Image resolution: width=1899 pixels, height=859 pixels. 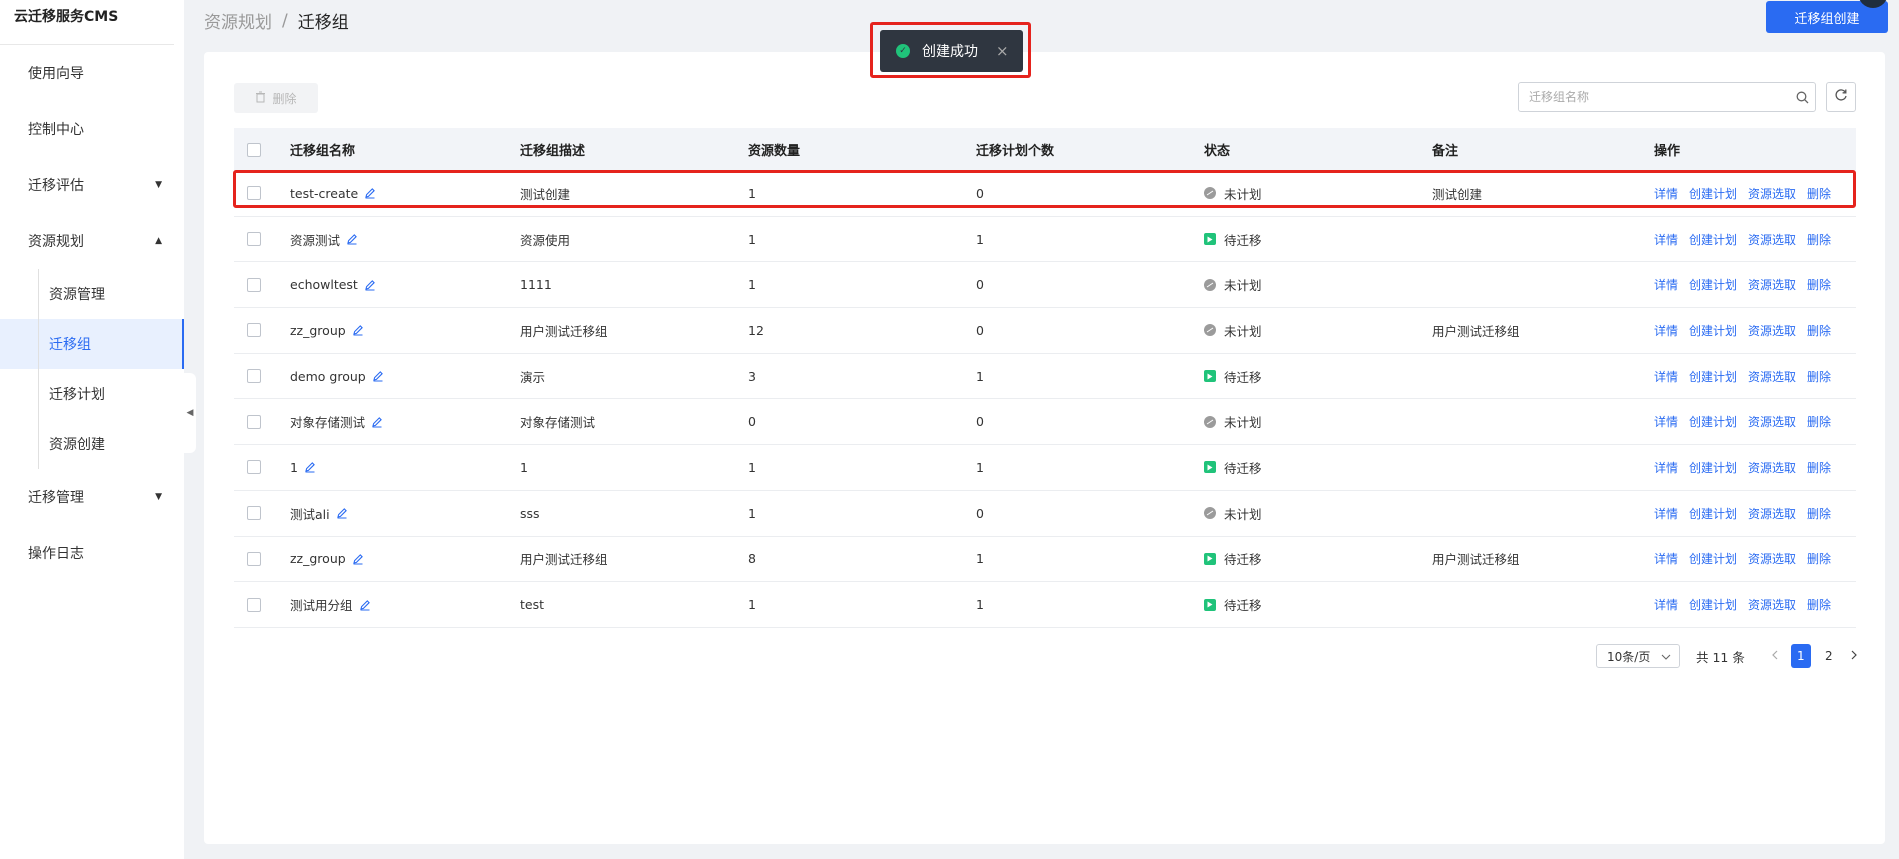 I want to click on page-size-select: 10条/页, so click(x=1638, y=656).